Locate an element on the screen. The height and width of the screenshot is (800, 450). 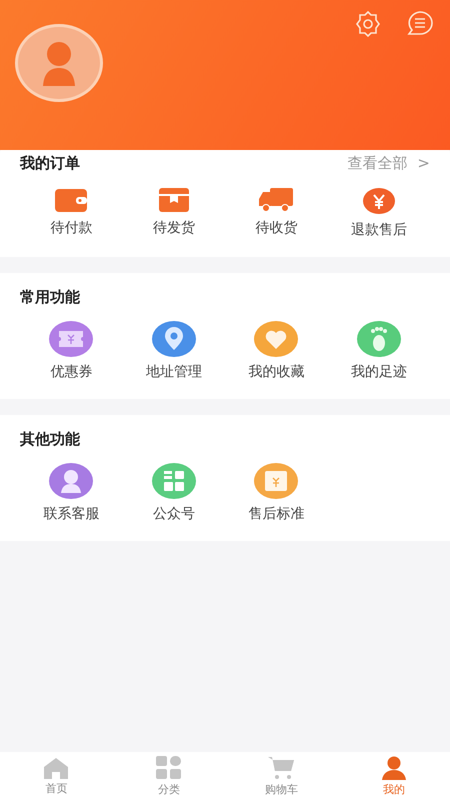
order-status-item: 待付款 is located at coordinates (71, 213).